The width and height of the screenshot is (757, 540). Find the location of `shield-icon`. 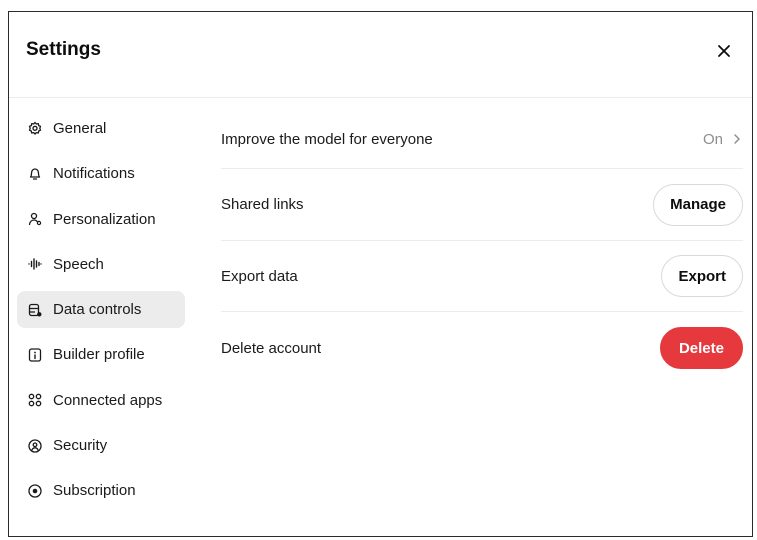

shield-icon is located at coordinates (35, 446).